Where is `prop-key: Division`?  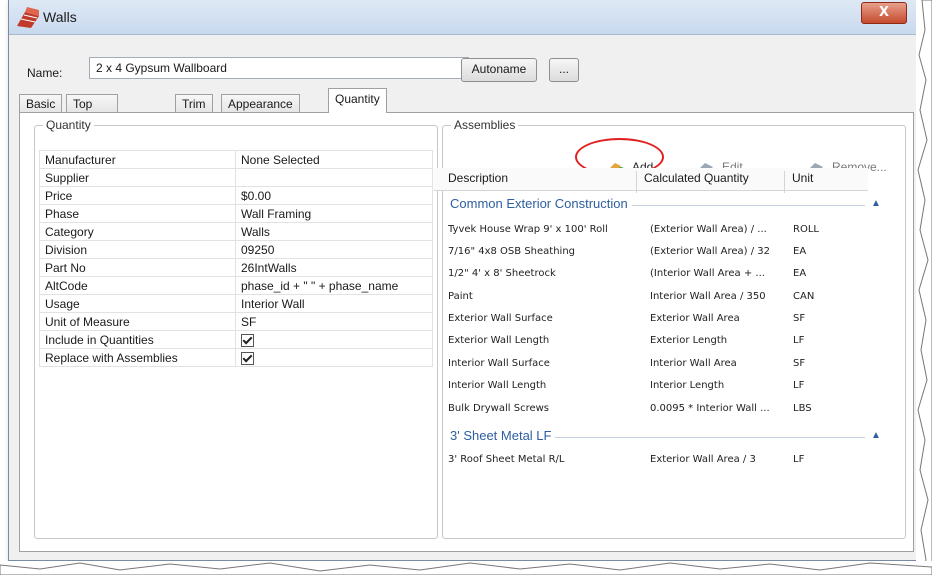
prop-key: Division is located at coordinates (137, 249).